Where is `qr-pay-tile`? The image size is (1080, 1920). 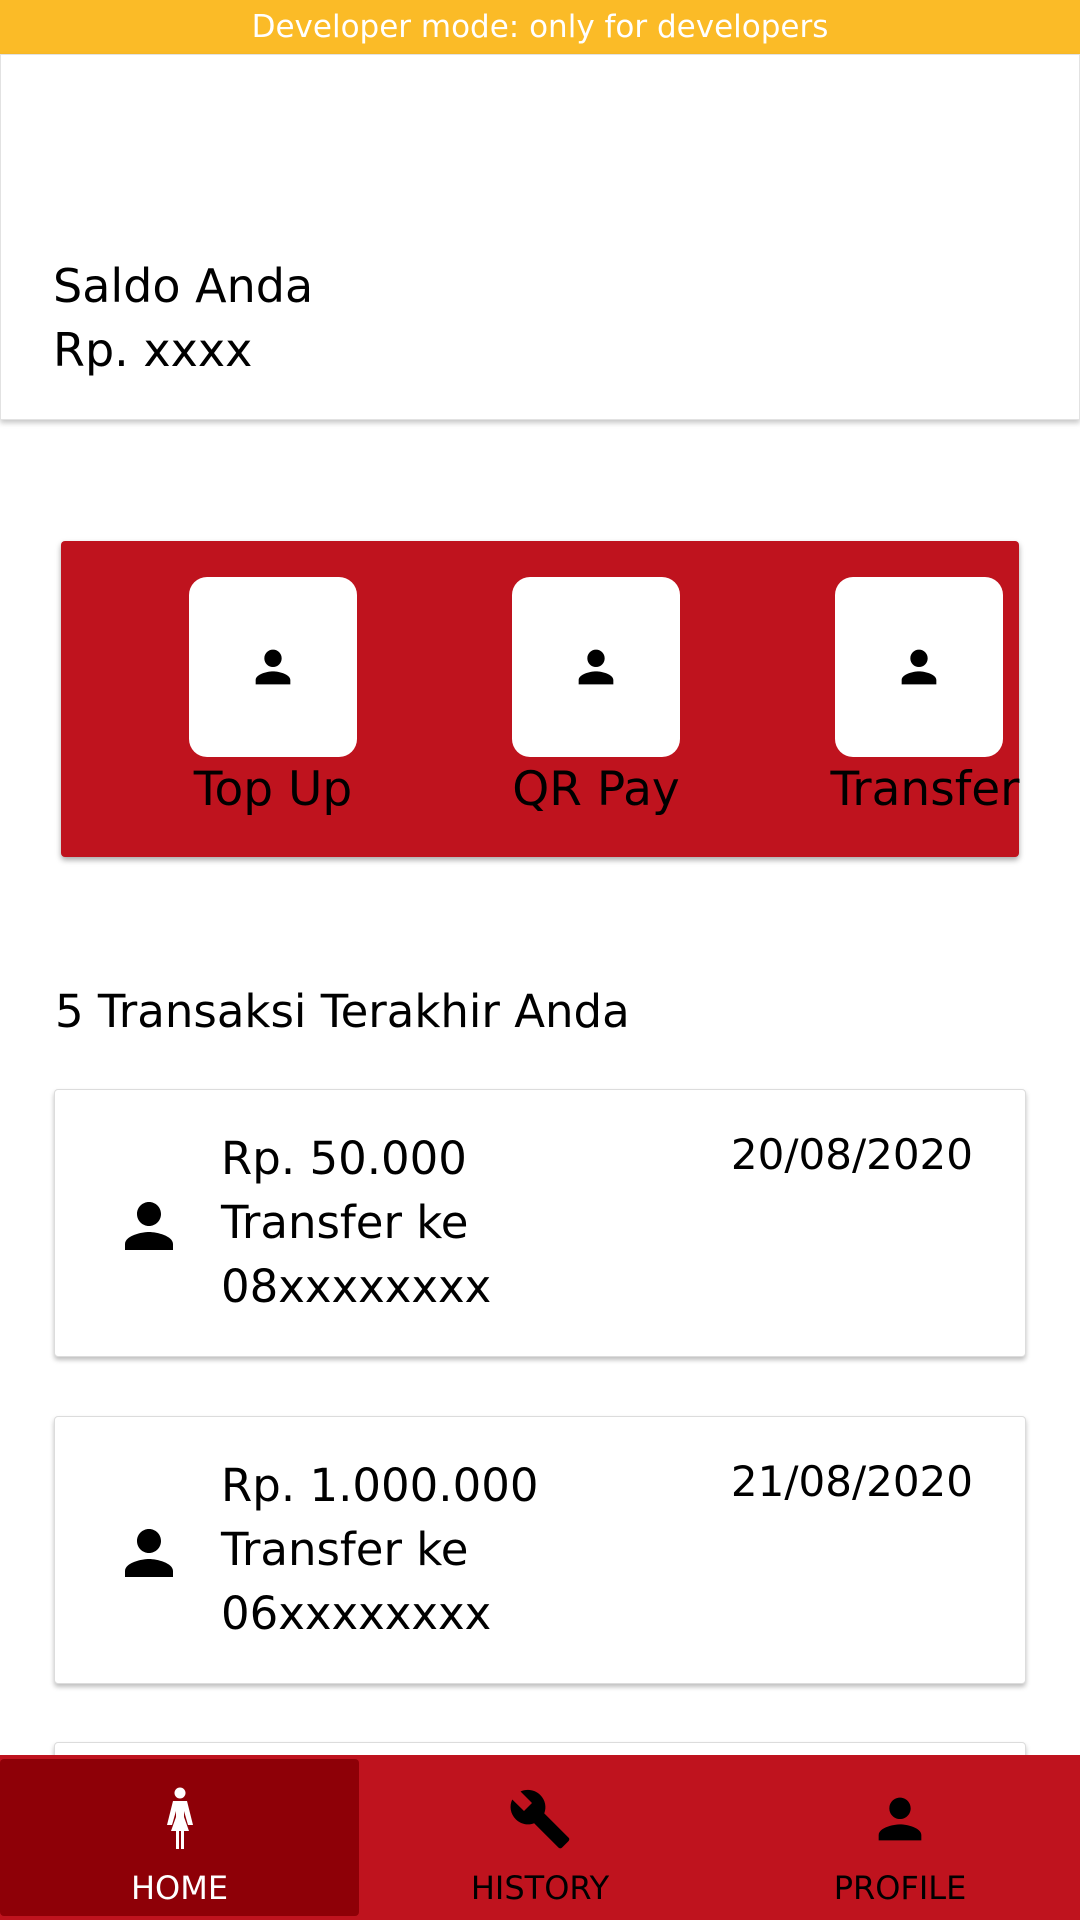
qr-pay-tile is located at coordinates (596, 667).